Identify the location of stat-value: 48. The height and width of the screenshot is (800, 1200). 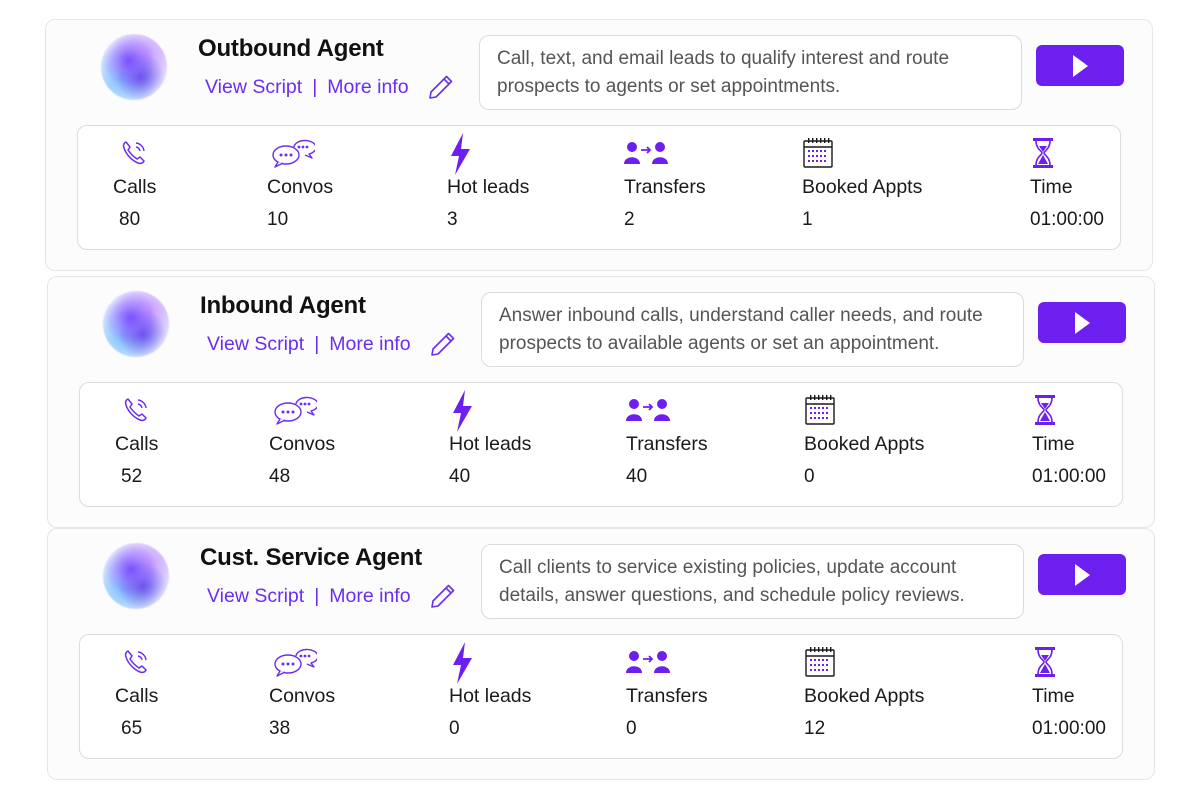
(280, 476).